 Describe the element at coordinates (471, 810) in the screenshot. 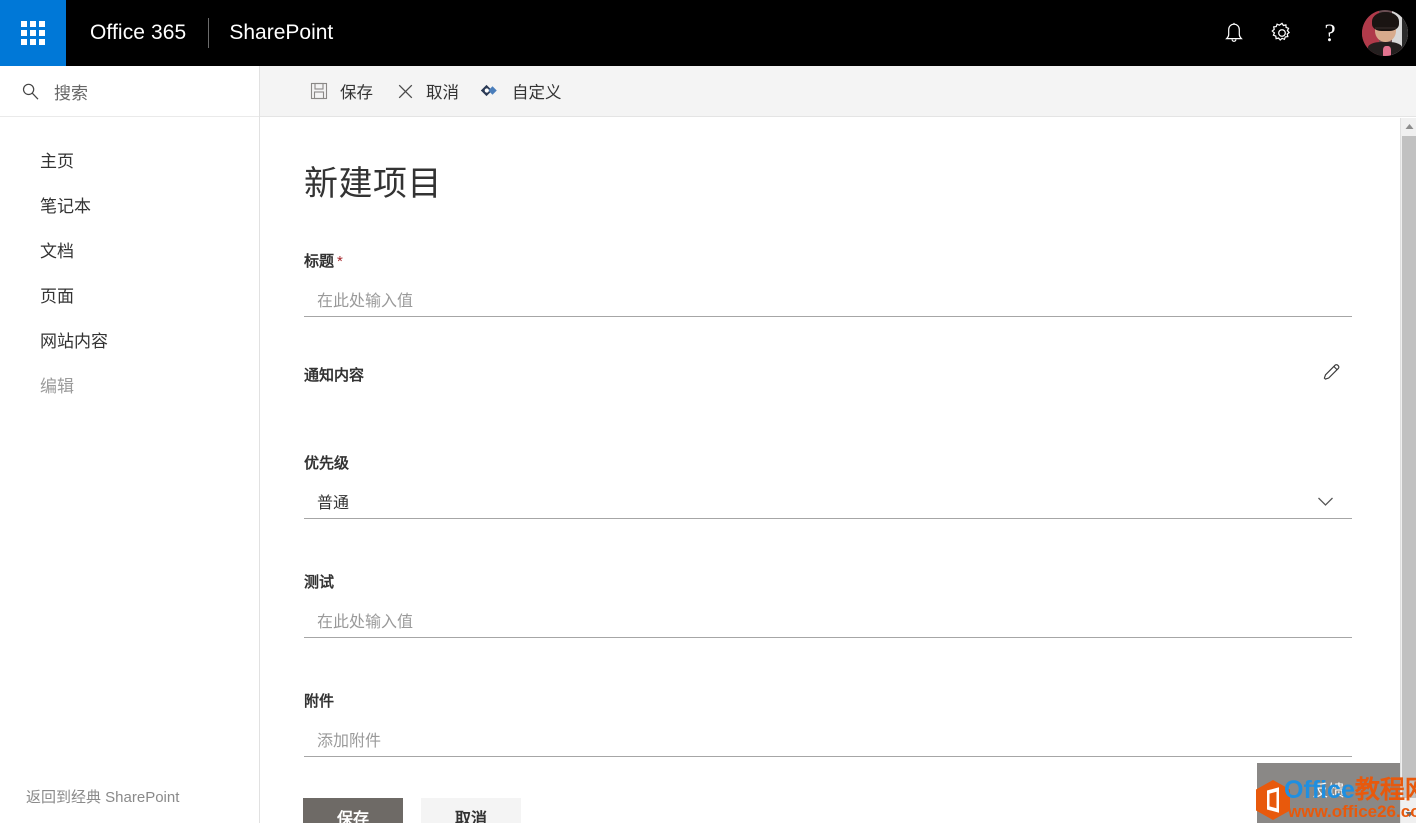

I see `cancel-button: 取消` at that location.